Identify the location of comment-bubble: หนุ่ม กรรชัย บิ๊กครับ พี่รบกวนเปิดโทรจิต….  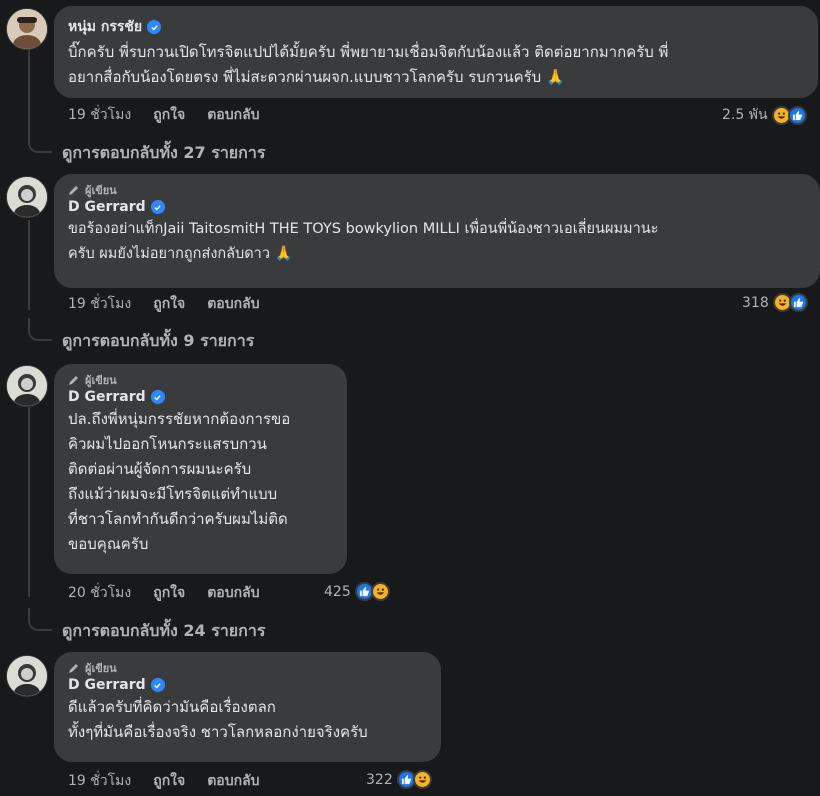
(436, 52).